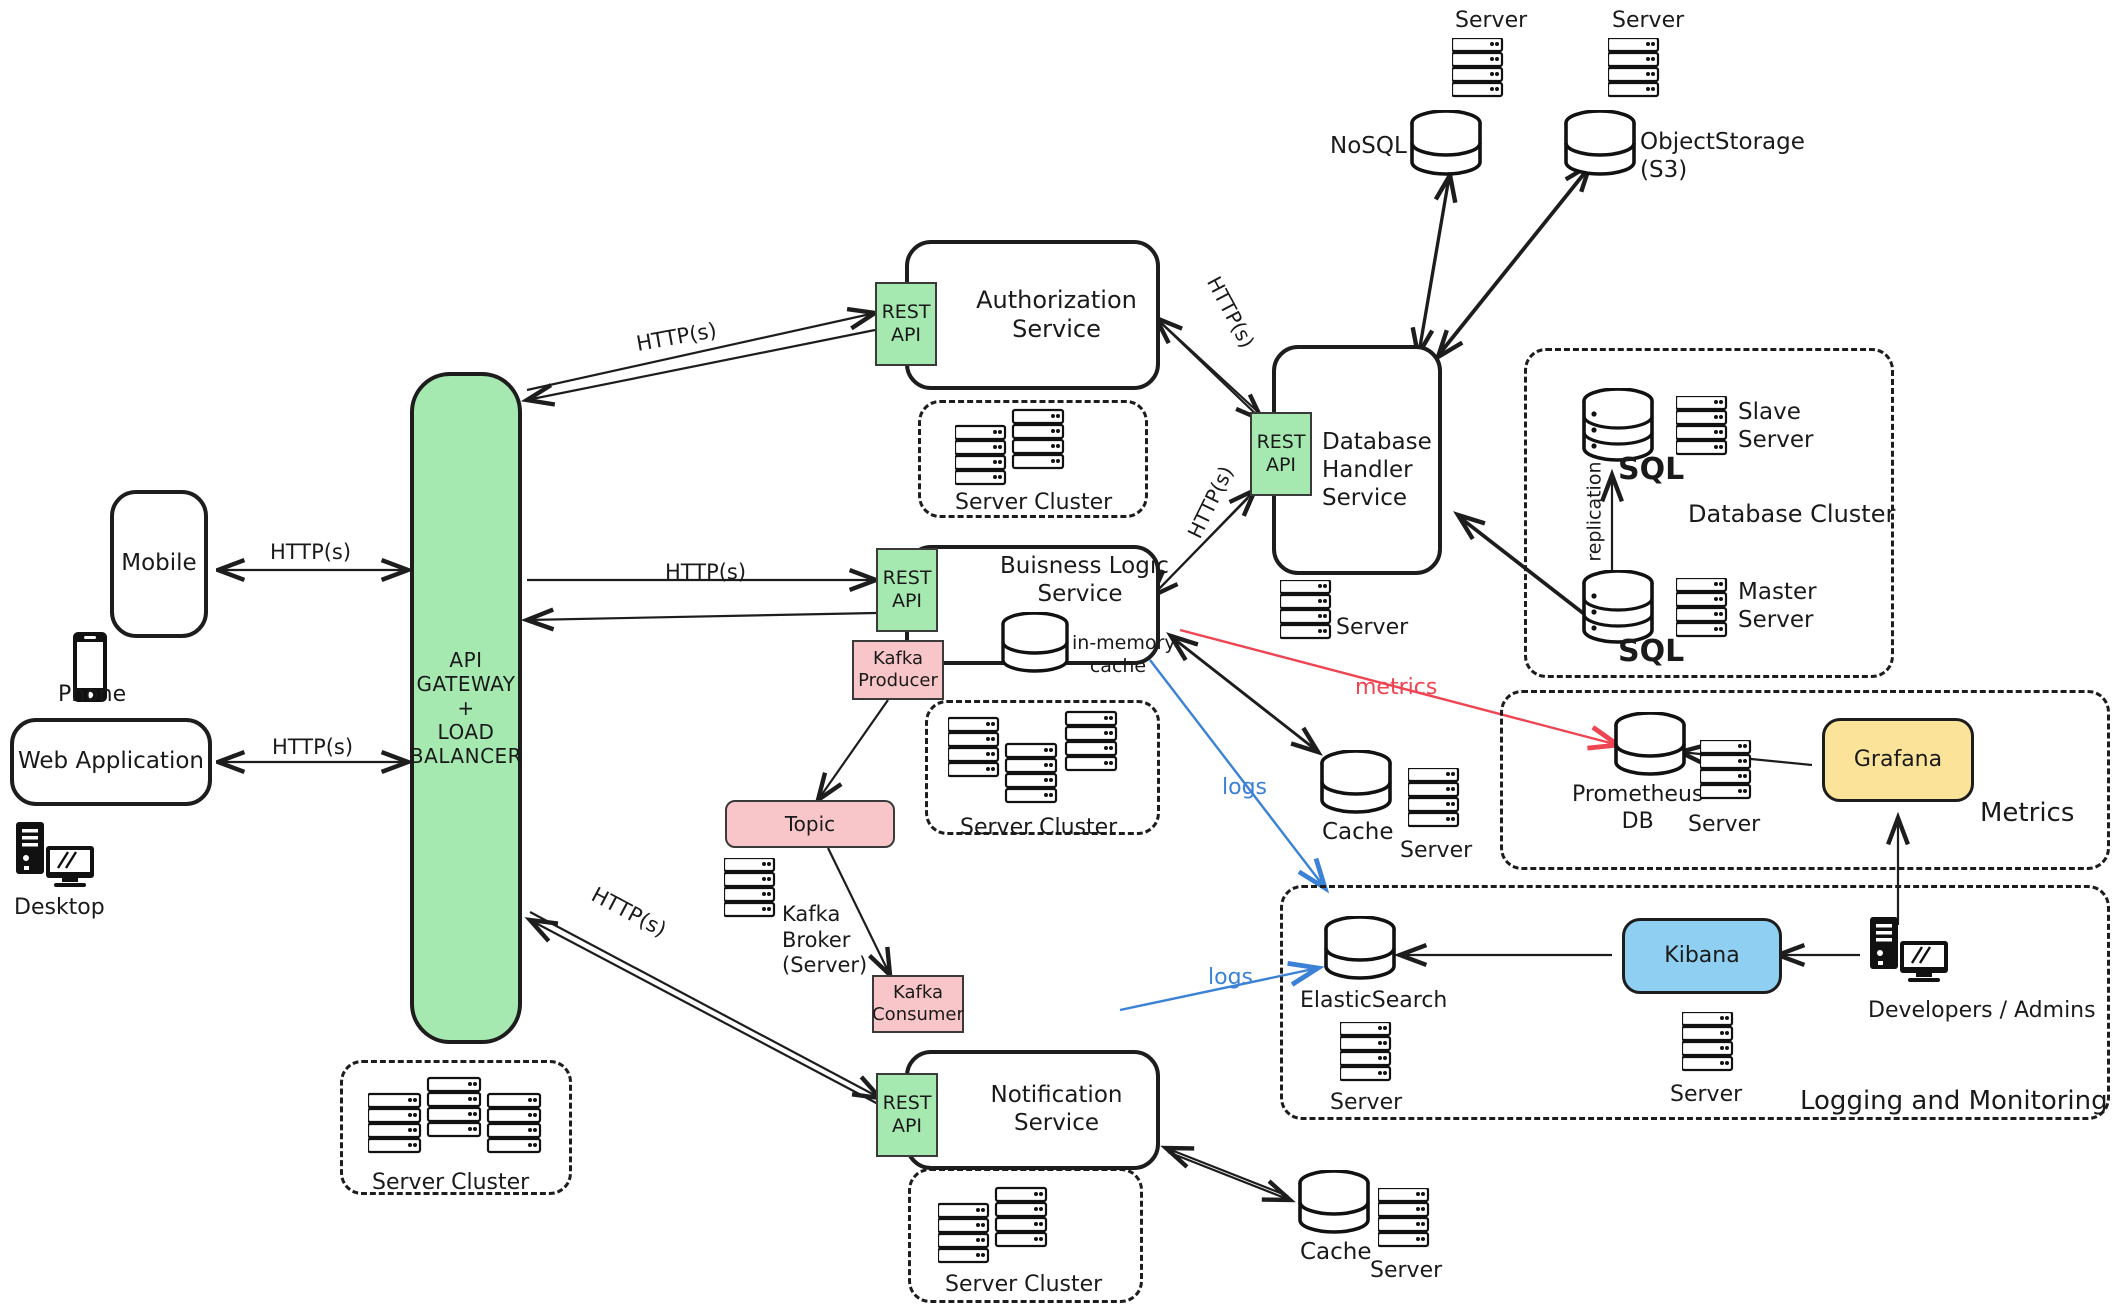 Image resolution: width=2120 pixels, height=1310 pixels. I want to click on edge-label-gateway-notif: HTTP(s), so click(629, 912).